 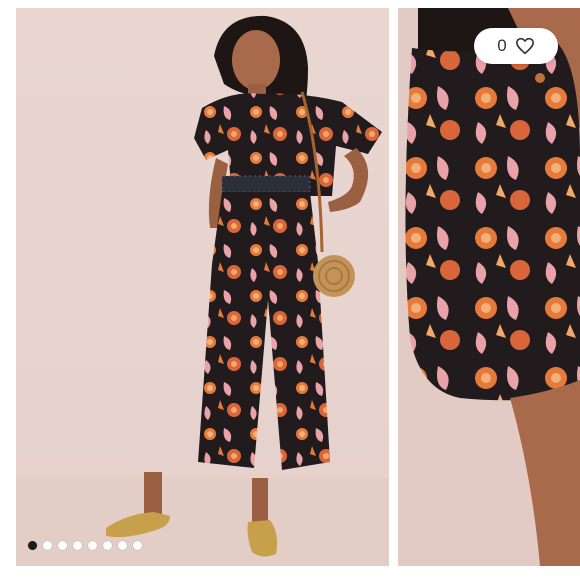 I want to click on like-count: 0, so click(x=502, y=45).